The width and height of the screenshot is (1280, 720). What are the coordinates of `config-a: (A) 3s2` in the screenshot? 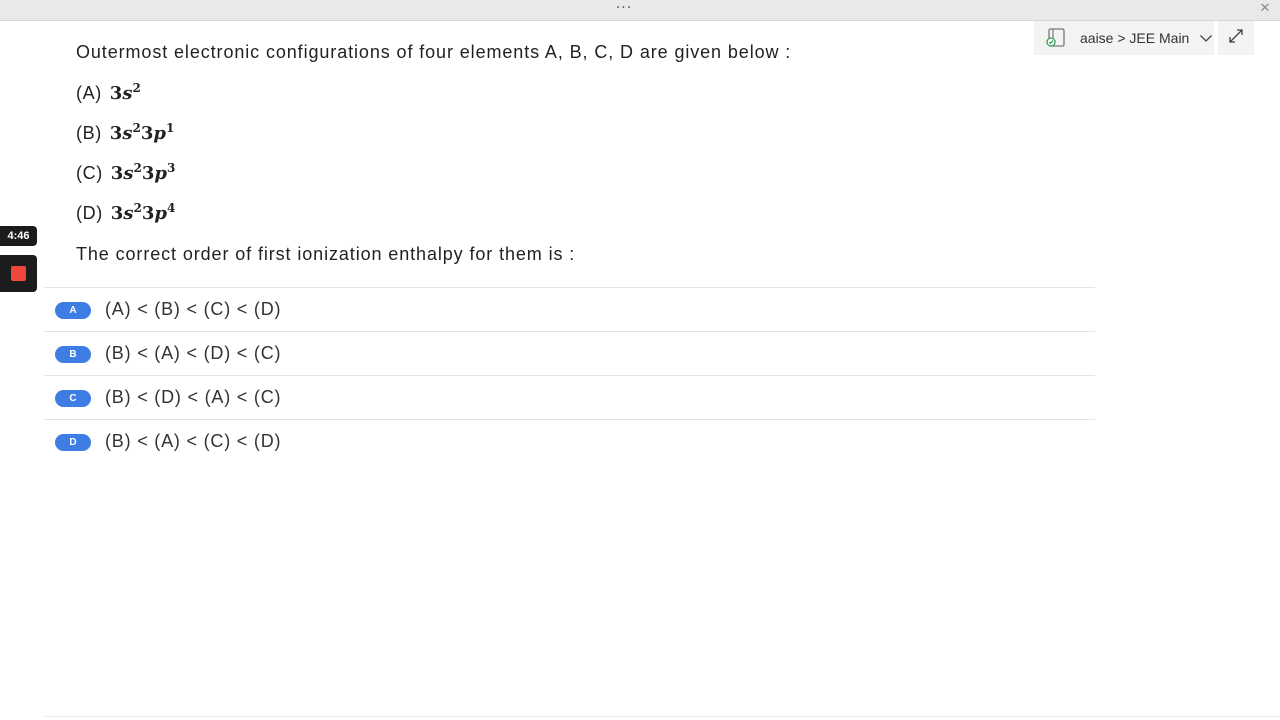 It's located at (108, 92).